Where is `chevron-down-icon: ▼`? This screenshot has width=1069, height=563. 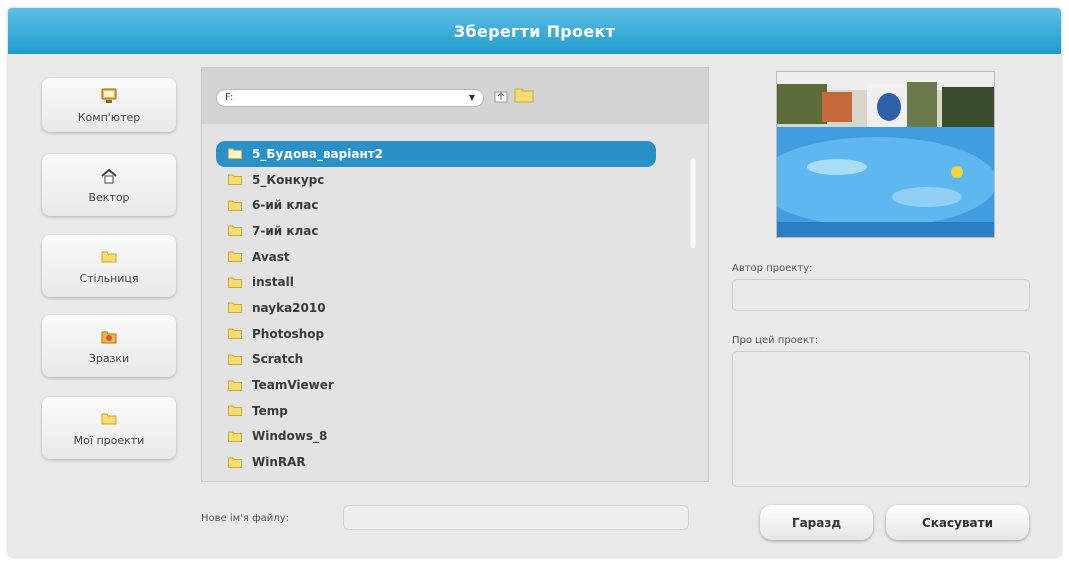
chevron-down-icon: ▼ is located at coordinates (471, 97).